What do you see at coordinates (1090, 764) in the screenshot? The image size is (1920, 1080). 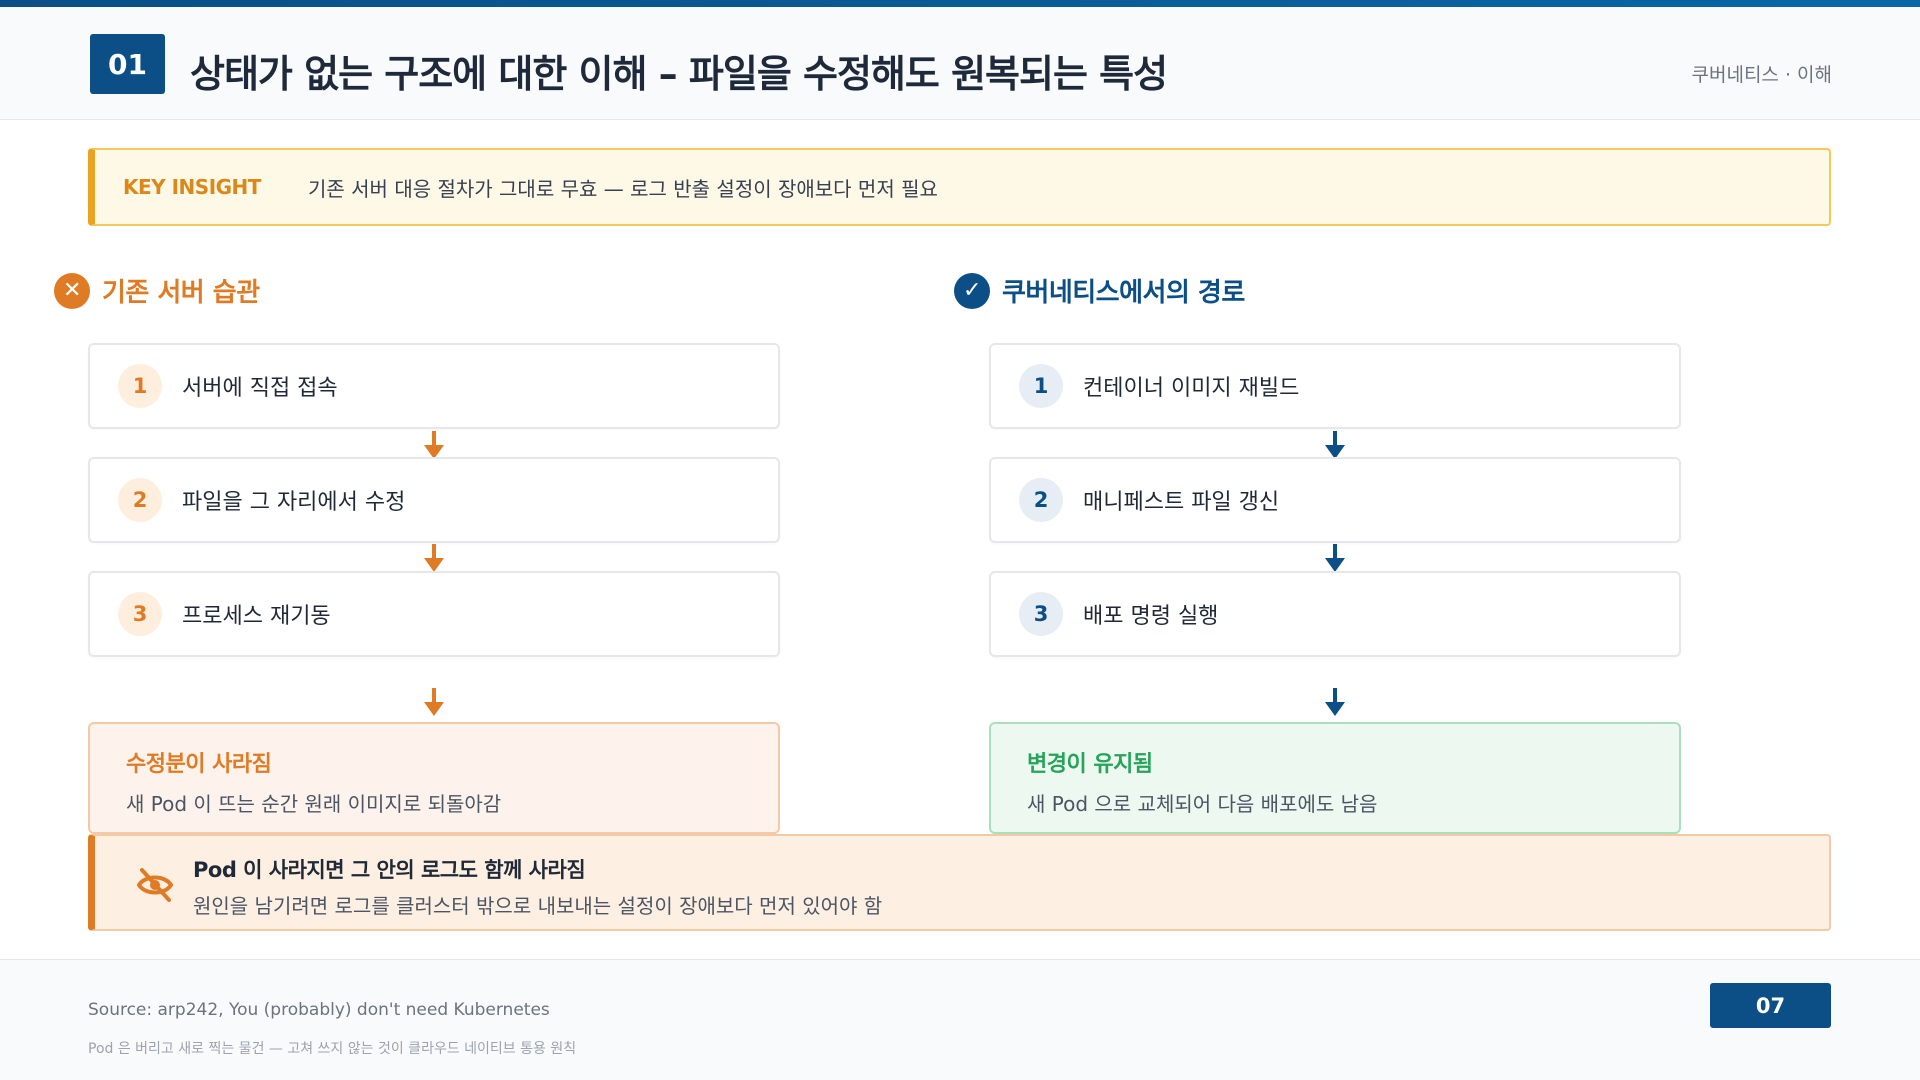 I see `result-title: 변경이 유지됨` at bounding box center [1090, 764].